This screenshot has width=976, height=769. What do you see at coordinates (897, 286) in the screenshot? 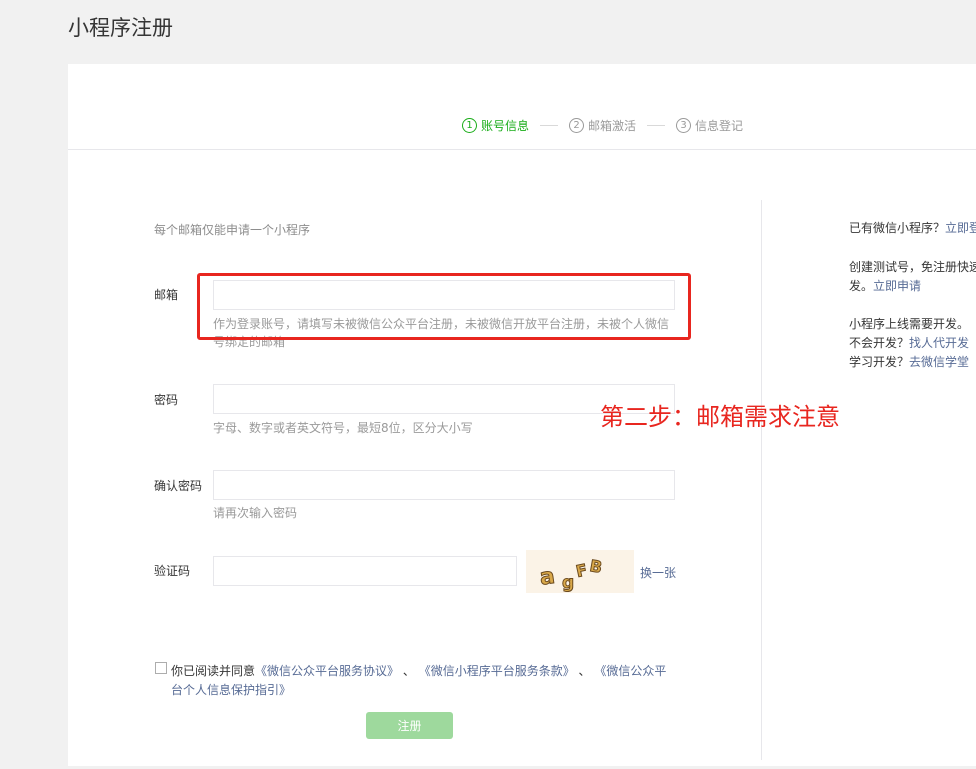
I see `apply-now-link: 立即申请` at bounding box center [897, 286].